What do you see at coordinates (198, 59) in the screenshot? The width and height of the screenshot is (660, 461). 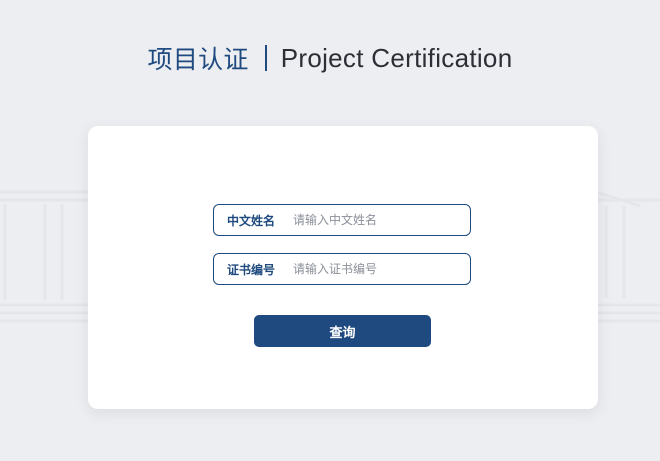 I see `page-title-cn: 项目认证` at bounding box center [198, 59].